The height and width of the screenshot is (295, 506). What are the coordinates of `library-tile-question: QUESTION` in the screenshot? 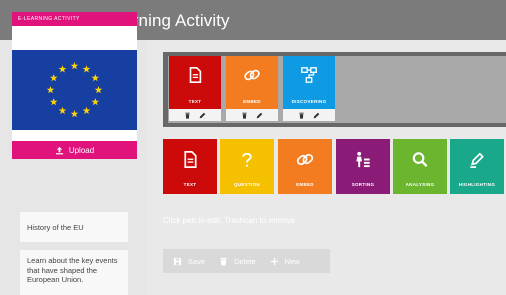 It's located at (247, 166).